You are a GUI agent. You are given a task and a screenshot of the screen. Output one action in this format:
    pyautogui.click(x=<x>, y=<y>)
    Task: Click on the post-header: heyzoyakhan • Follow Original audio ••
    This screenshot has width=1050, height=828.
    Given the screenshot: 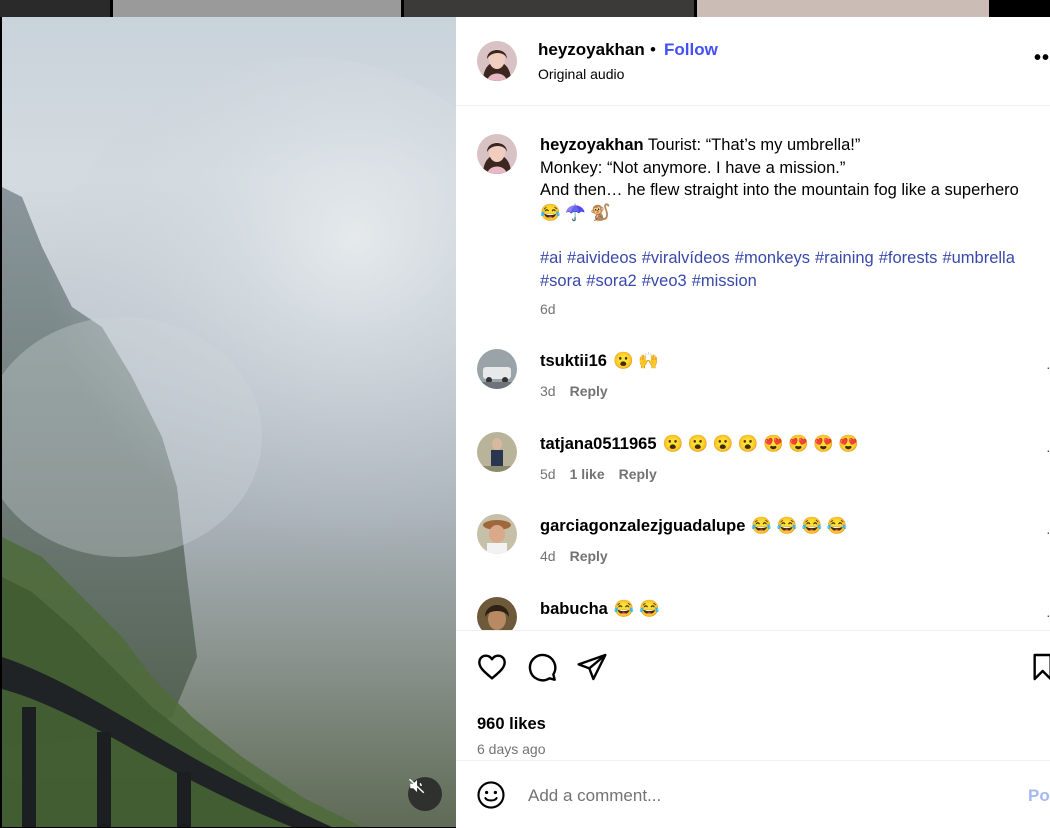 What is the action you would take?
    pyautogui.click(x=753, y=61)
    